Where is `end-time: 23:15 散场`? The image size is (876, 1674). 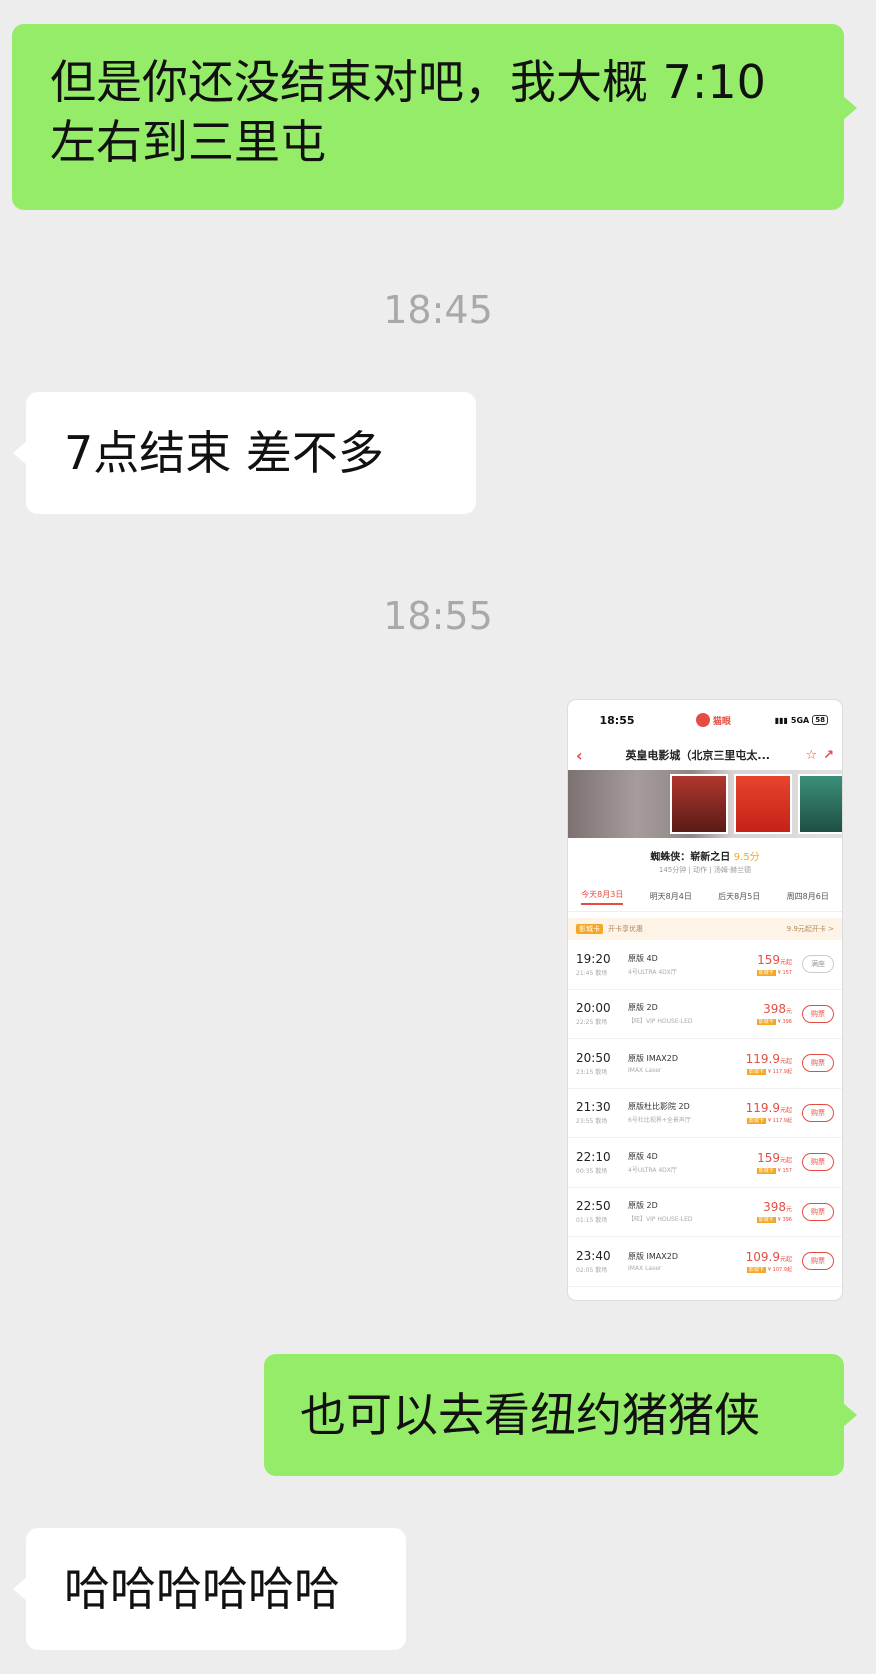 end-time: 23:15 散场 is located at coordinates (592, 1072).